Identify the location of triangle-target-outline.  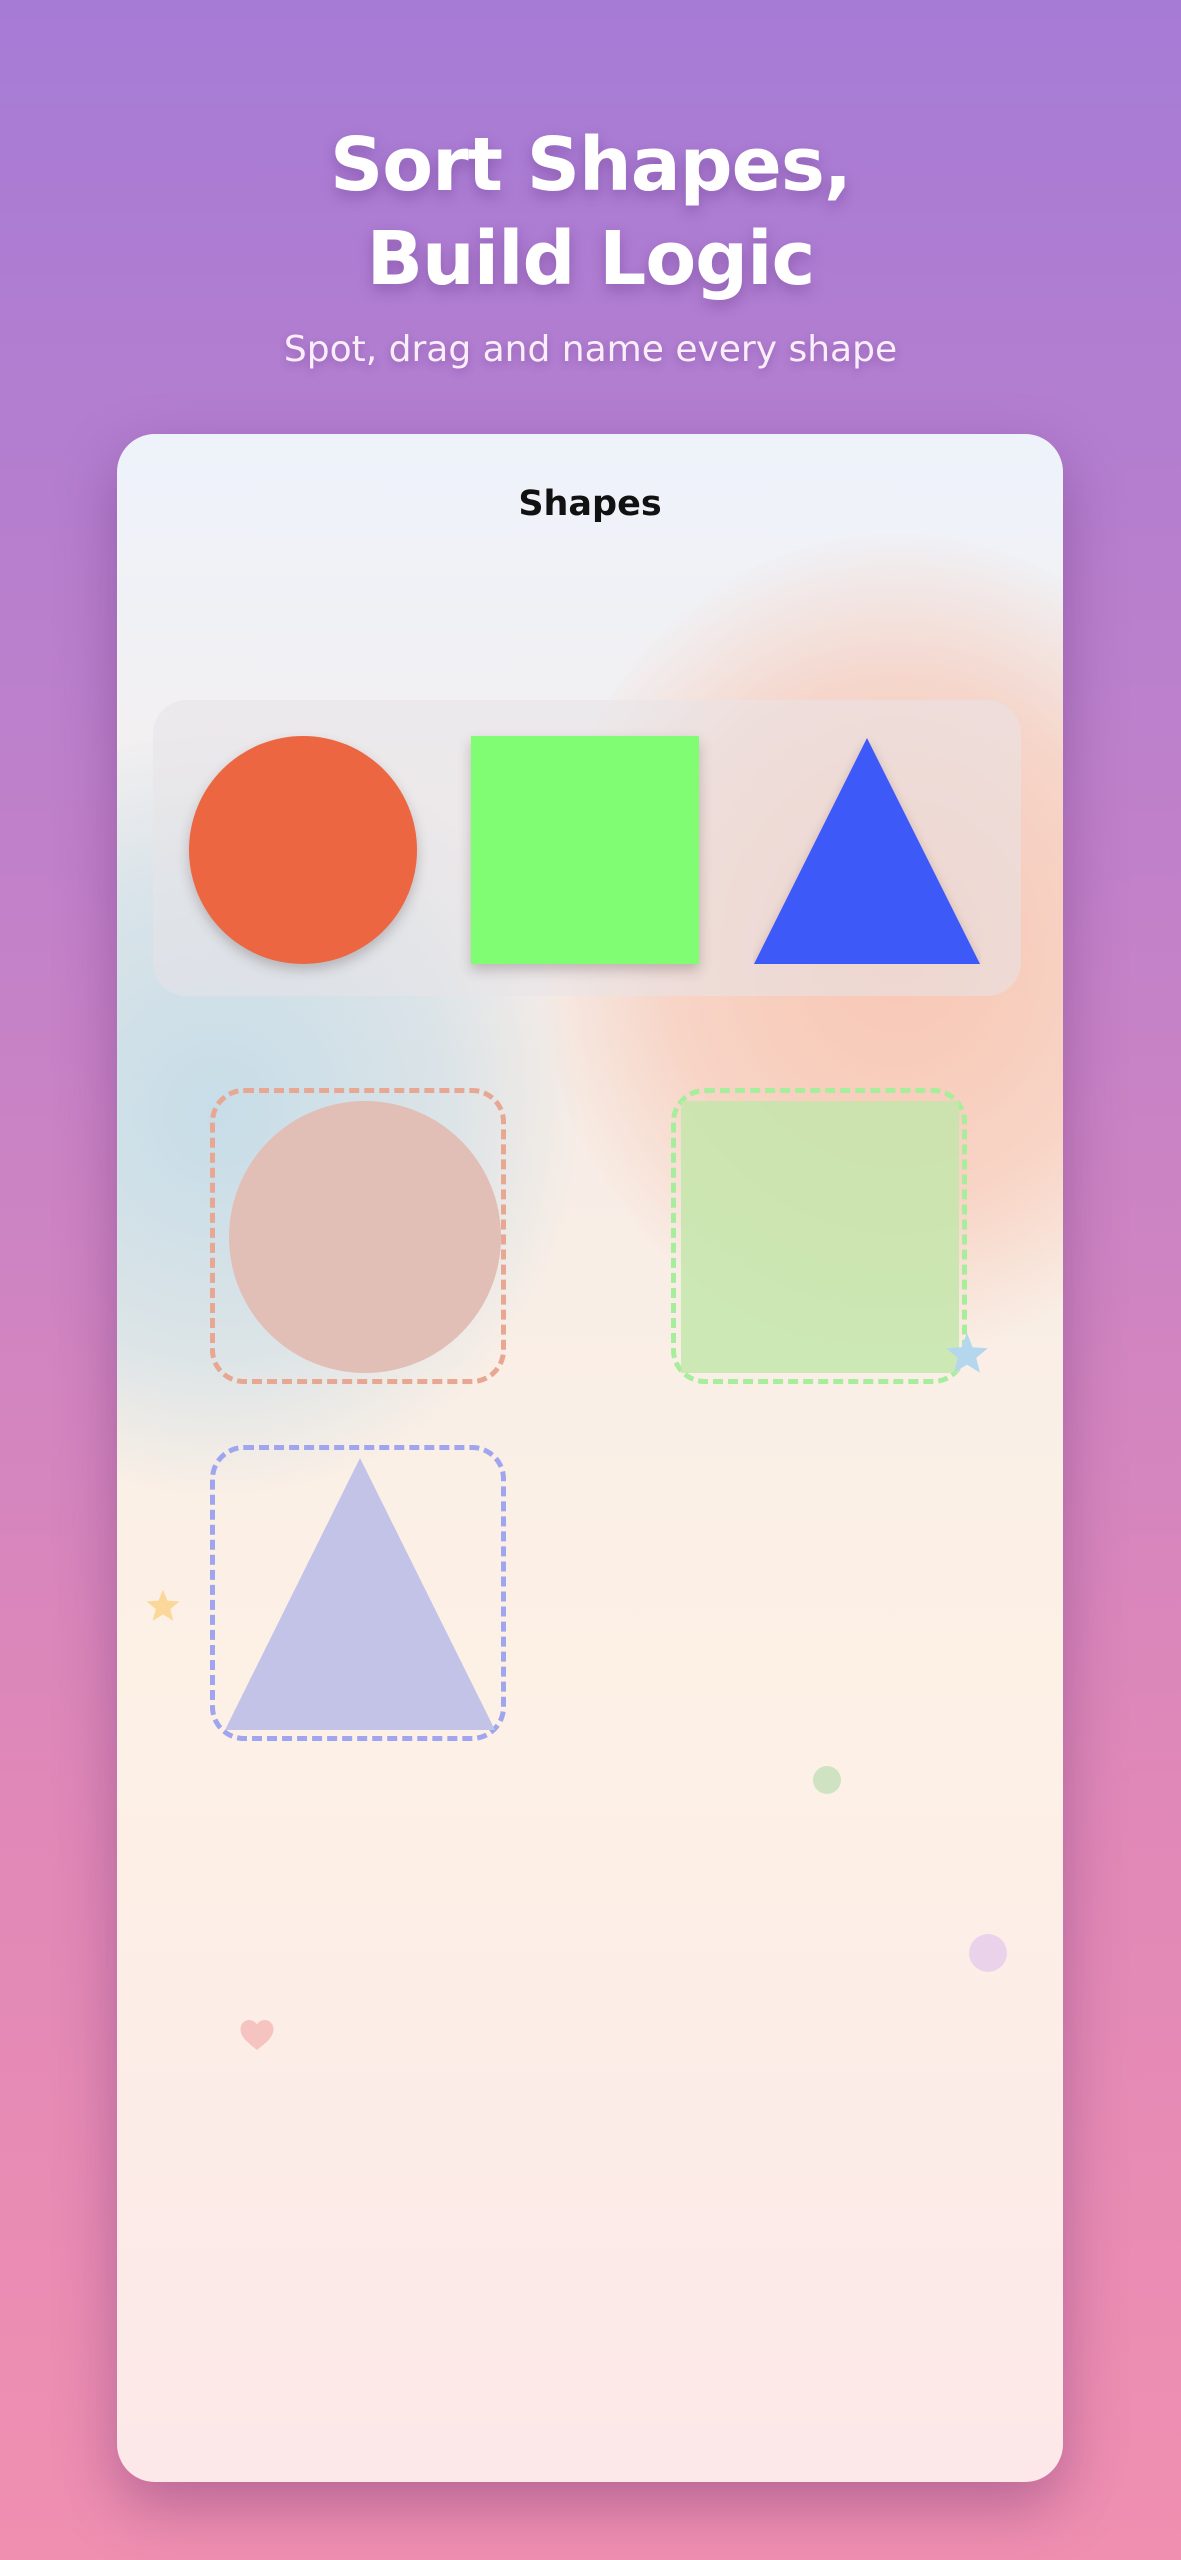
(360, 1594).